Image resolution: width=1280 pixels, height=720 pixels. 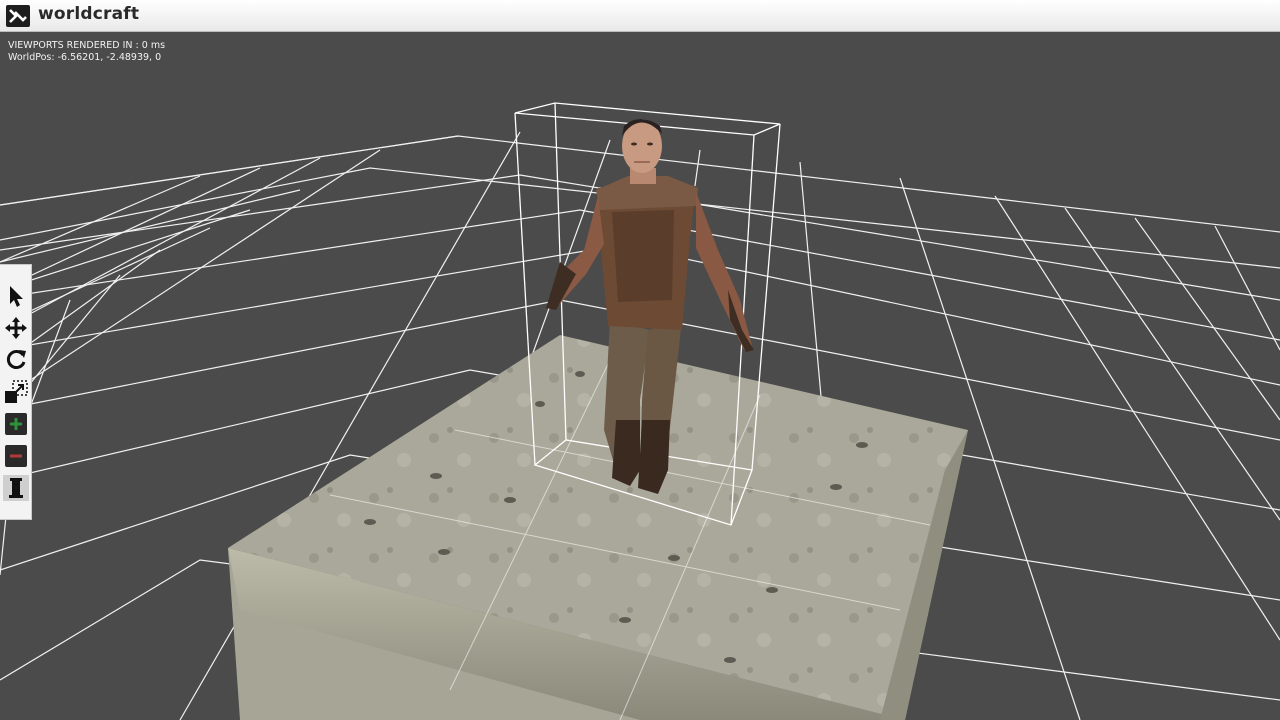 I want to click on rotate-tool-button, so click(x=16, y=360).